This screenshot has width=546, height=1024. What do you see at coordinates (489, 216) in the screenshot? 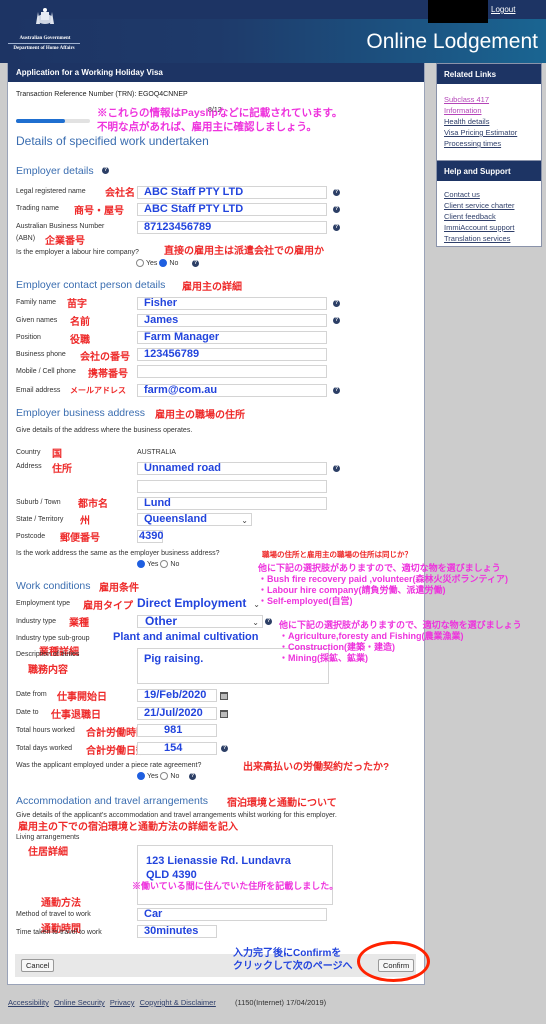
I see `link-client-feedback: Client feedback` at bounding box center [489, 216].